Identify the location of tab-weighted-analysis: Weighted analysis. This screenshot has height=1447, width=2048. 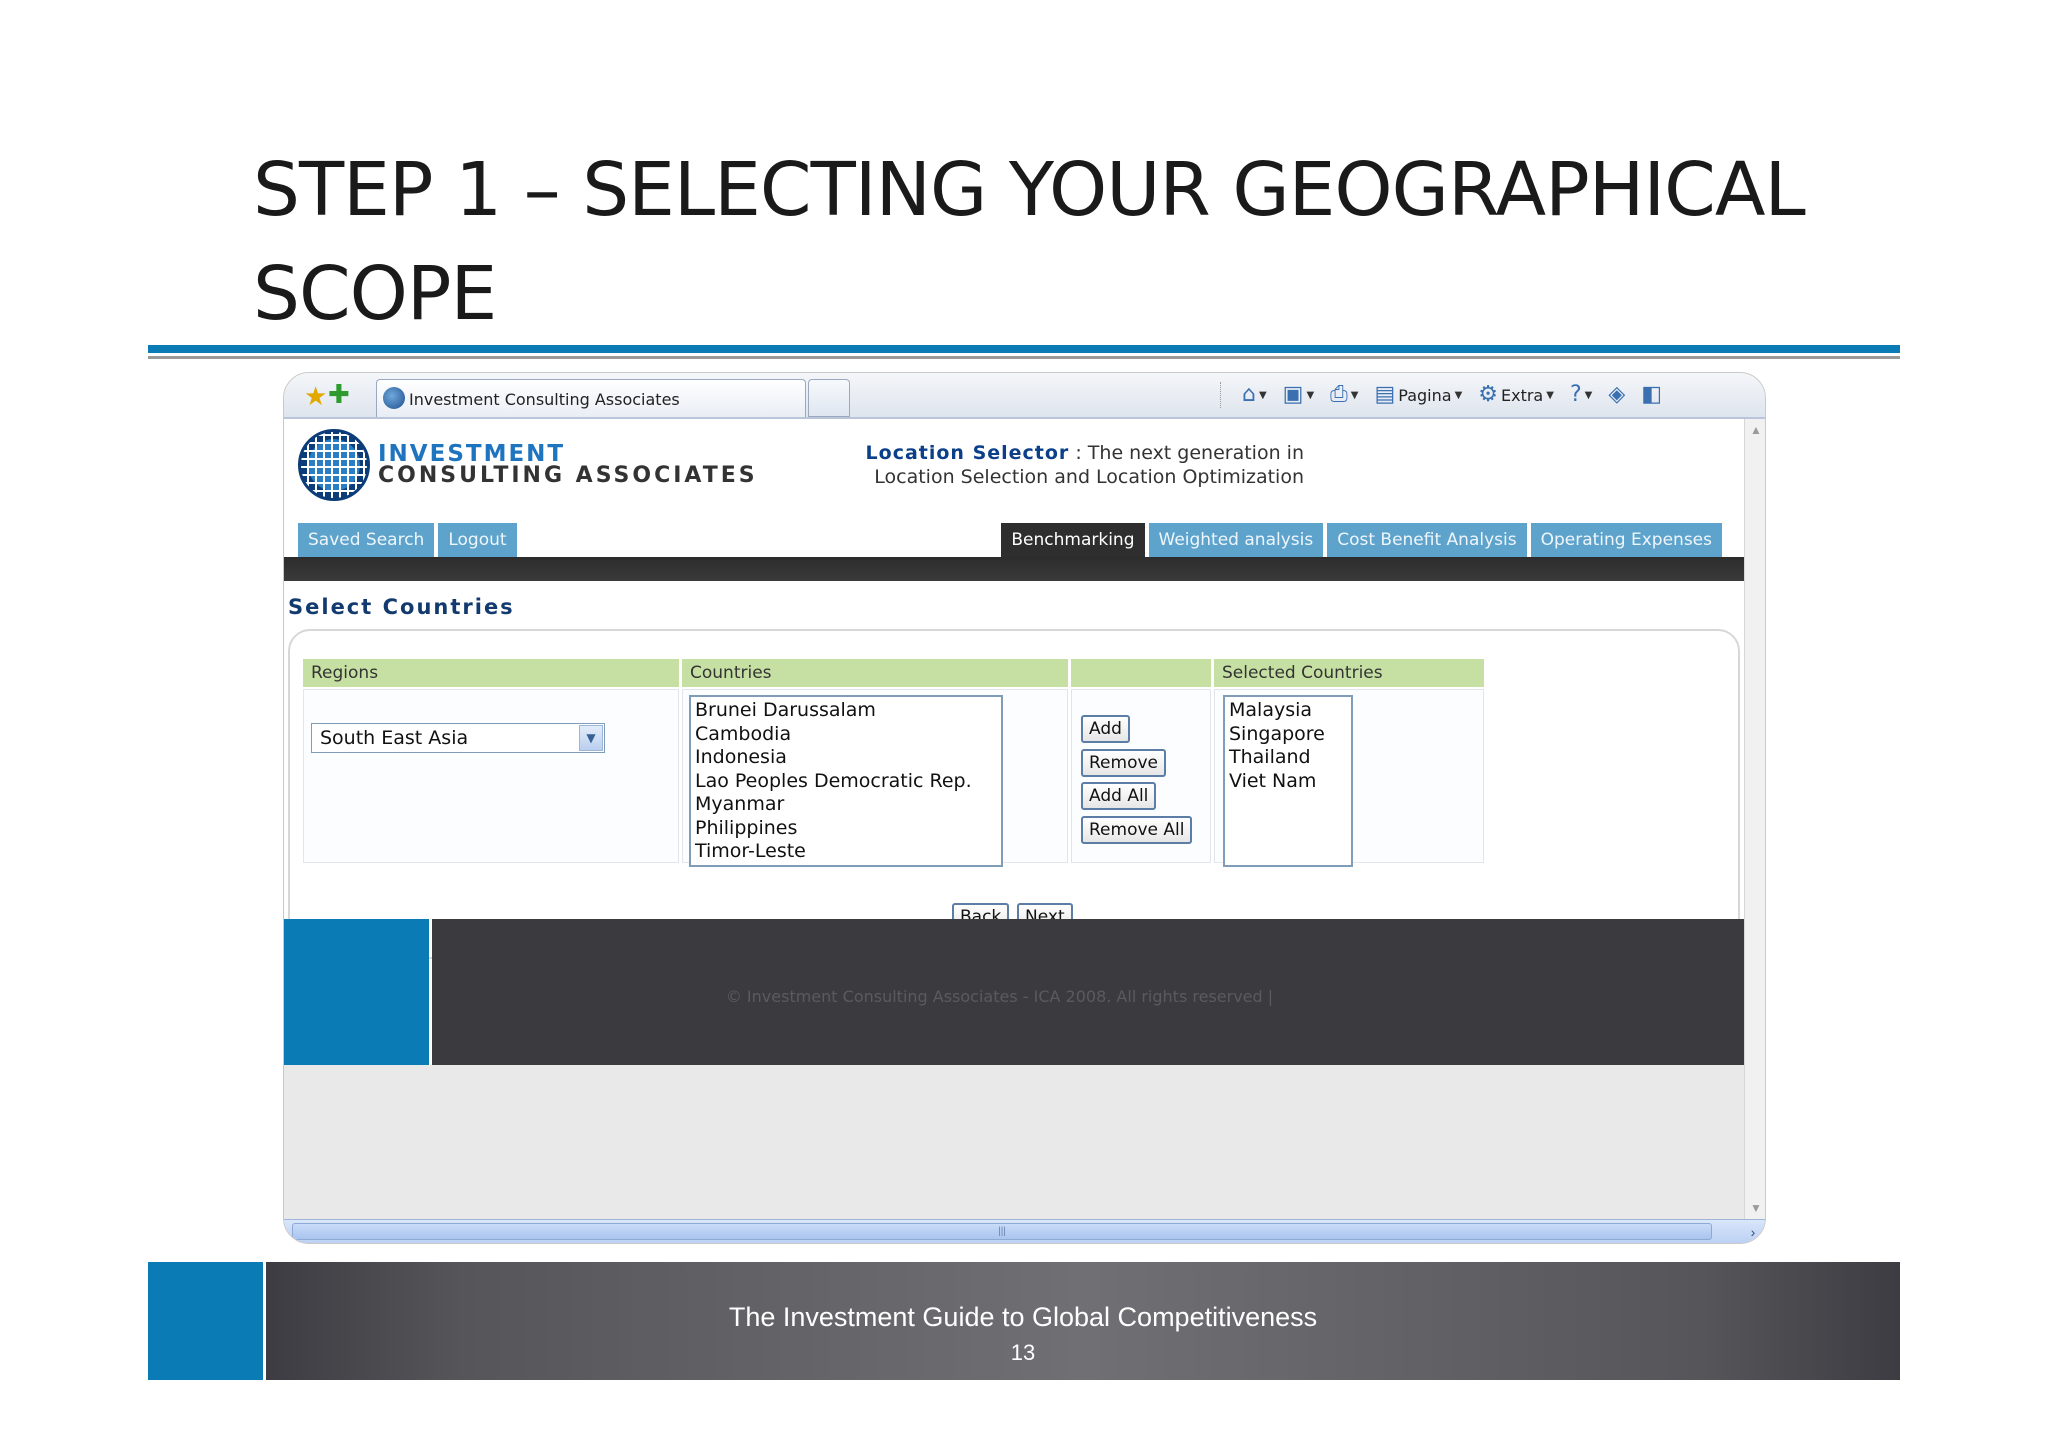
(1236, 540).